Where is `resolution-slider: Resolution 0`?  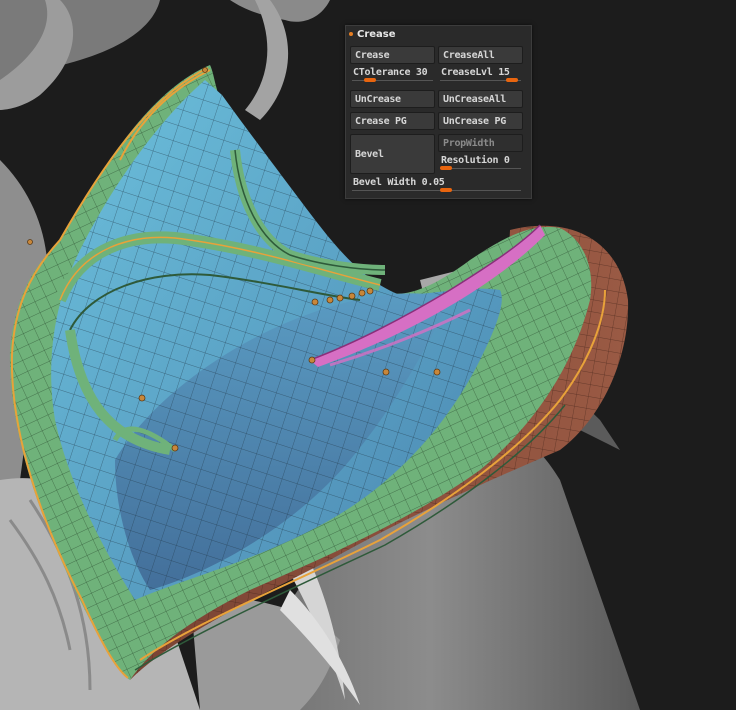
resolution-slider: Resolution 0 is located at coordinates (480, 163).